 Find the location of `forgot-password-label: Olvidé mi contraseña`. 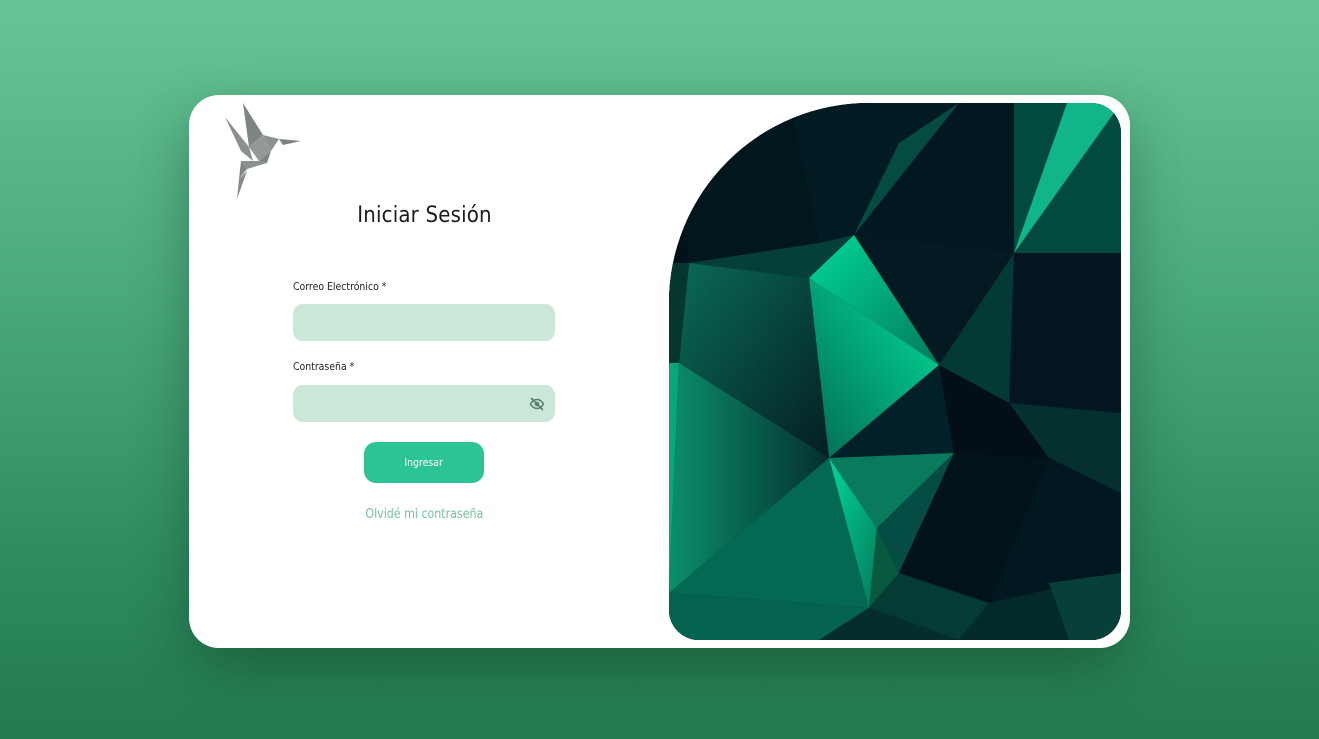

forgot-password-label: Olvidé mi contraseña is located at coordinates (424, 514).